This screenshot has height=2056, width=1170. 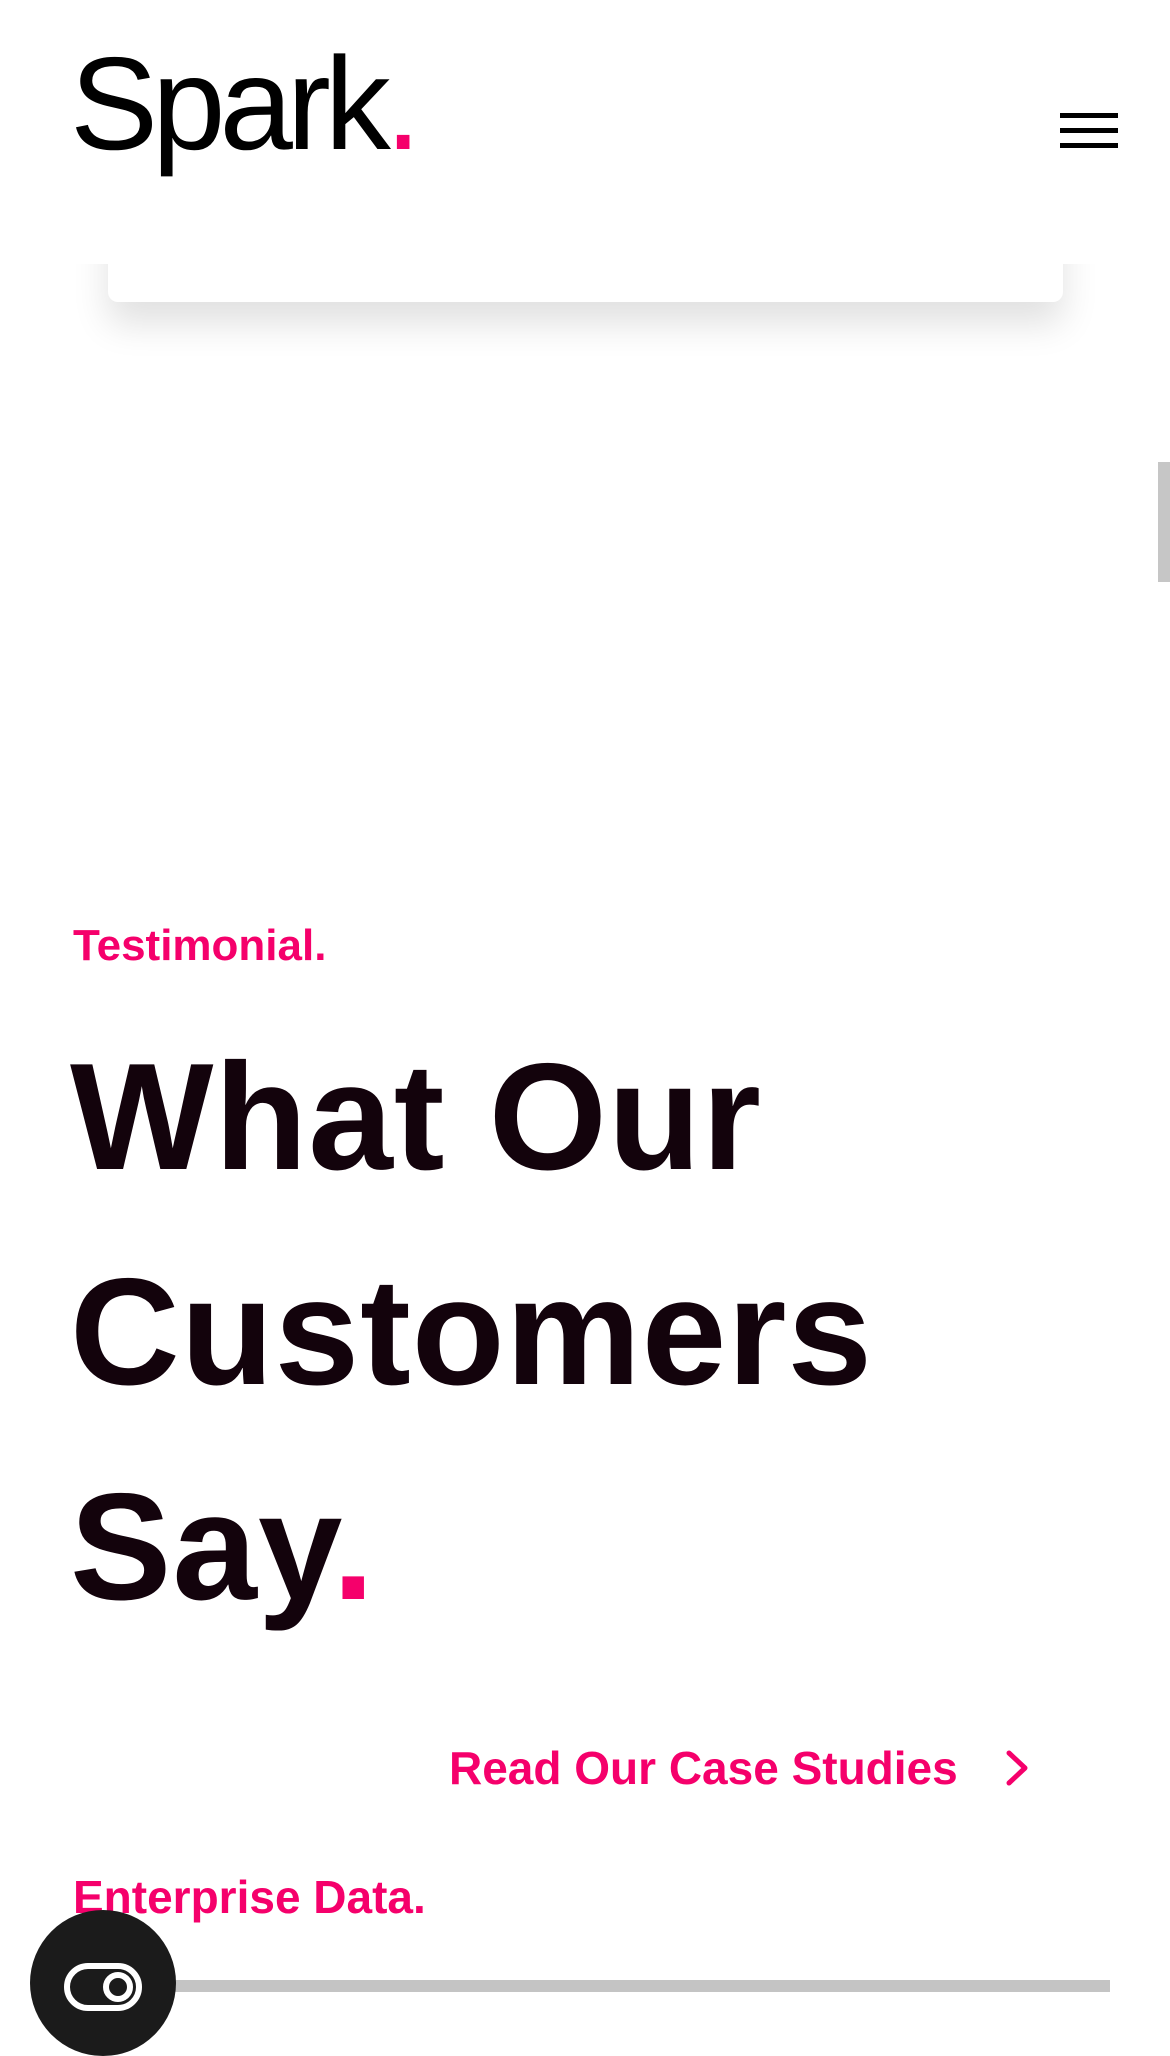 What do you see at coordinates (416, 1117) in the screenshot?
I see `headline-line-1: What Our` at bounding box center [416, 1117].